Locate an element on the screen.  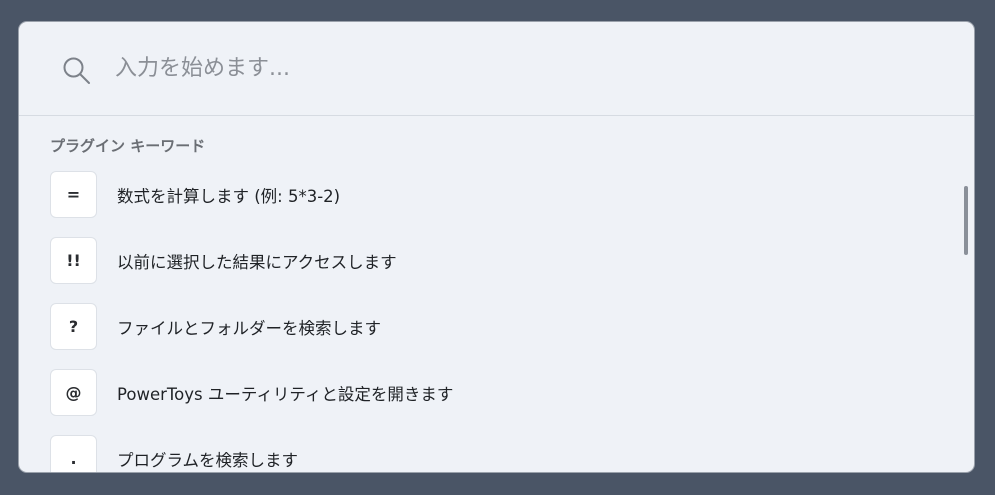
keyword-badge: !! is located at coordinates (73, 260).